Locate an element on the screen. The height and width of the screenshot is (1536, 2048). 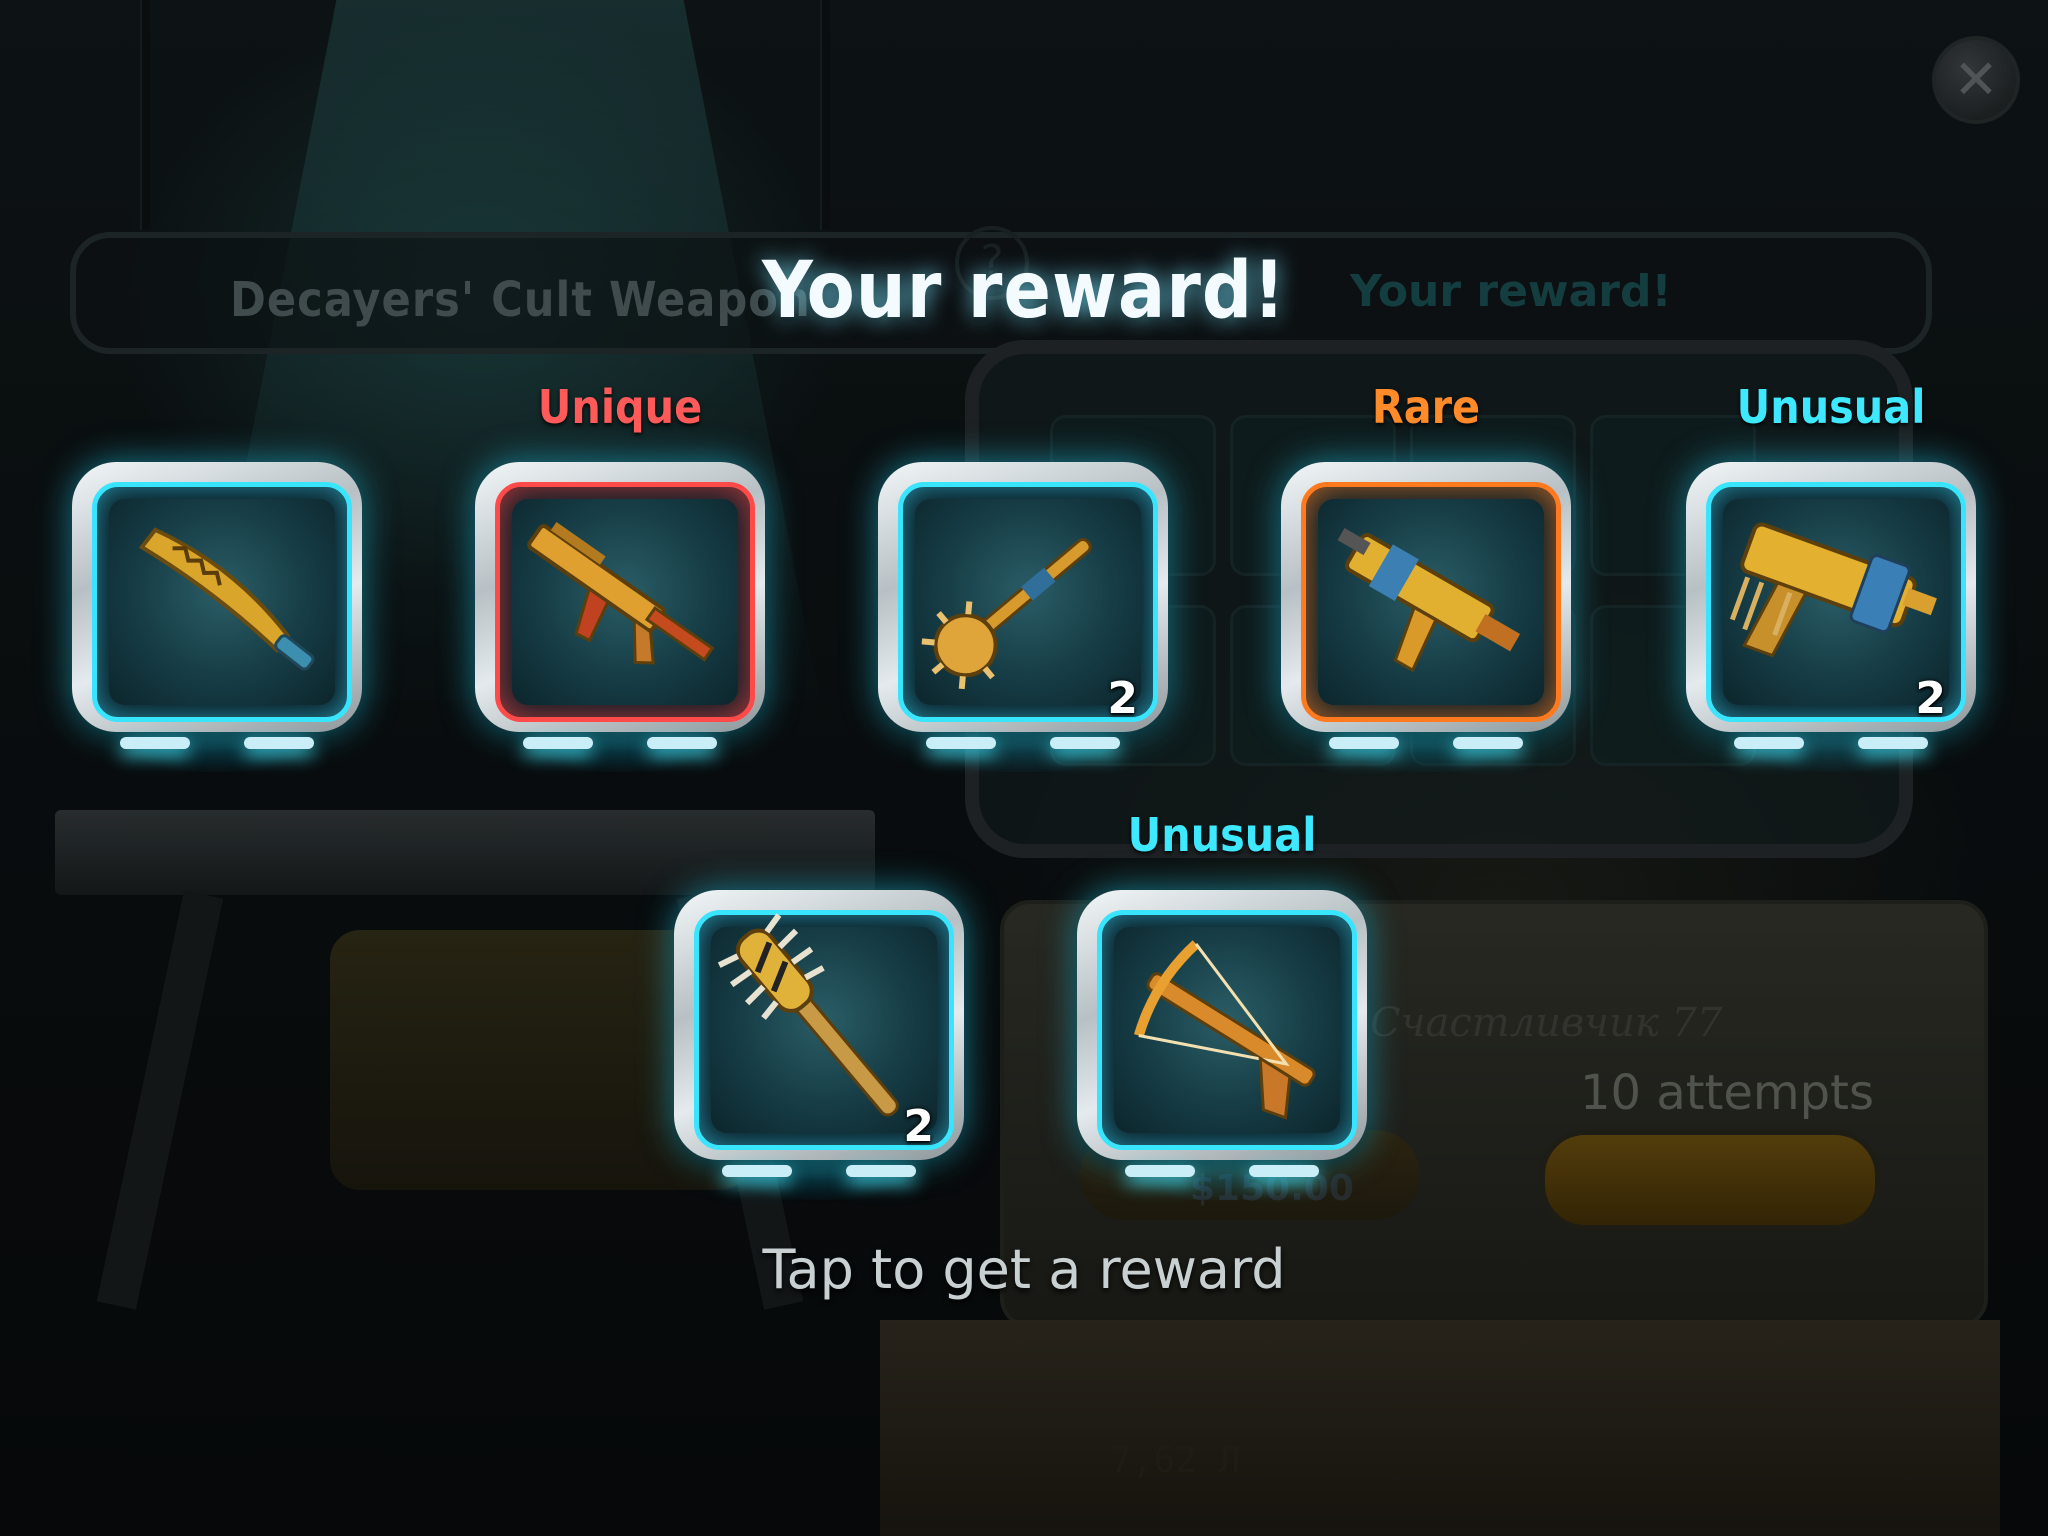
machete-icon is located at coordinates (226, 599).